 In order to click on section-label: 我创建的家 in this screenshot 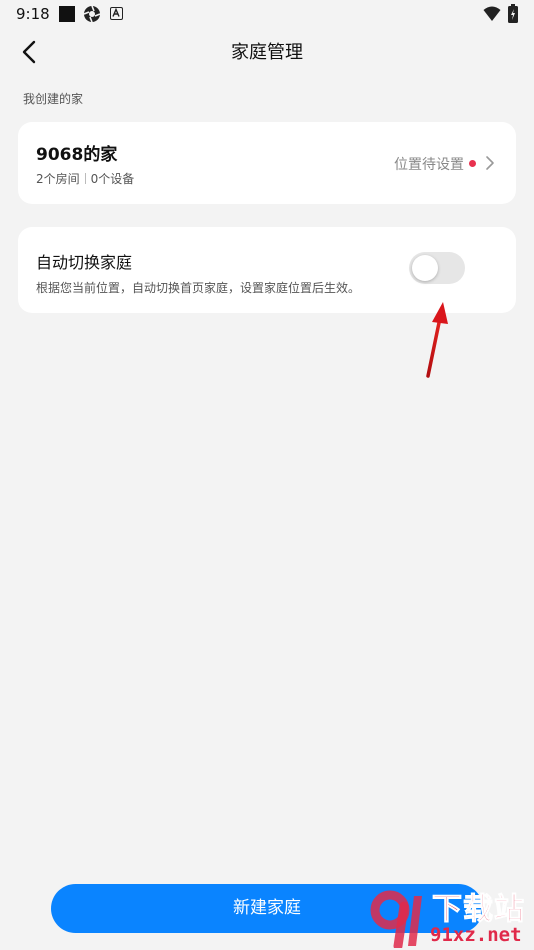, I will do `click(53, 99)`.